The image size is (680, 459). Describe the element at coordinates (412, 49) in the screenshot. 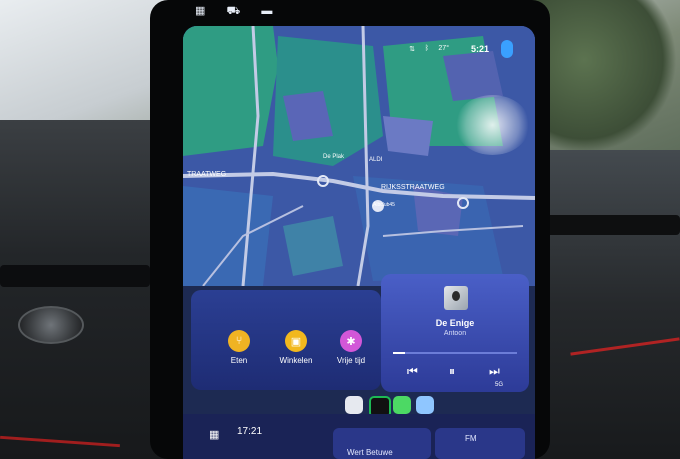

I see `signal-icon: ⇅` at that location.